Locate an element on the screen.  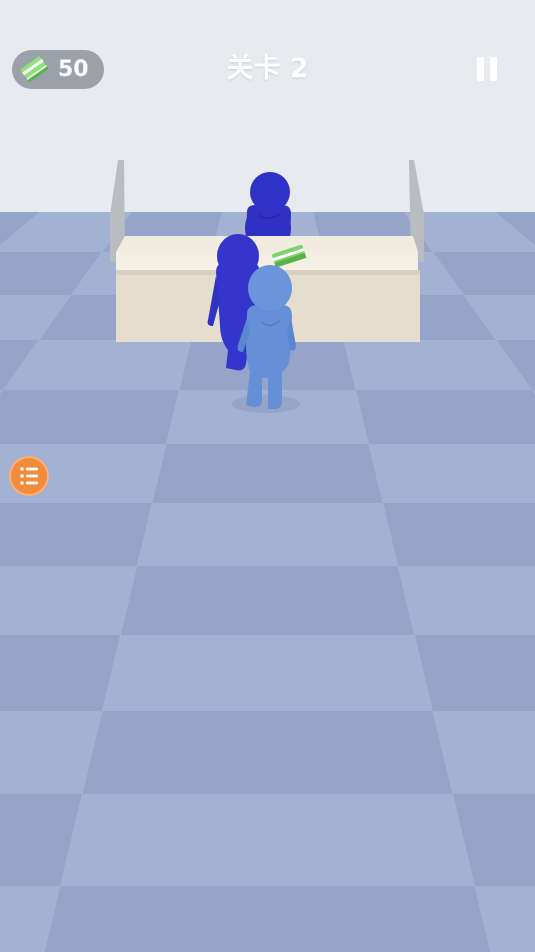
banknote-stack-icon is located at coordinates (35, 69).